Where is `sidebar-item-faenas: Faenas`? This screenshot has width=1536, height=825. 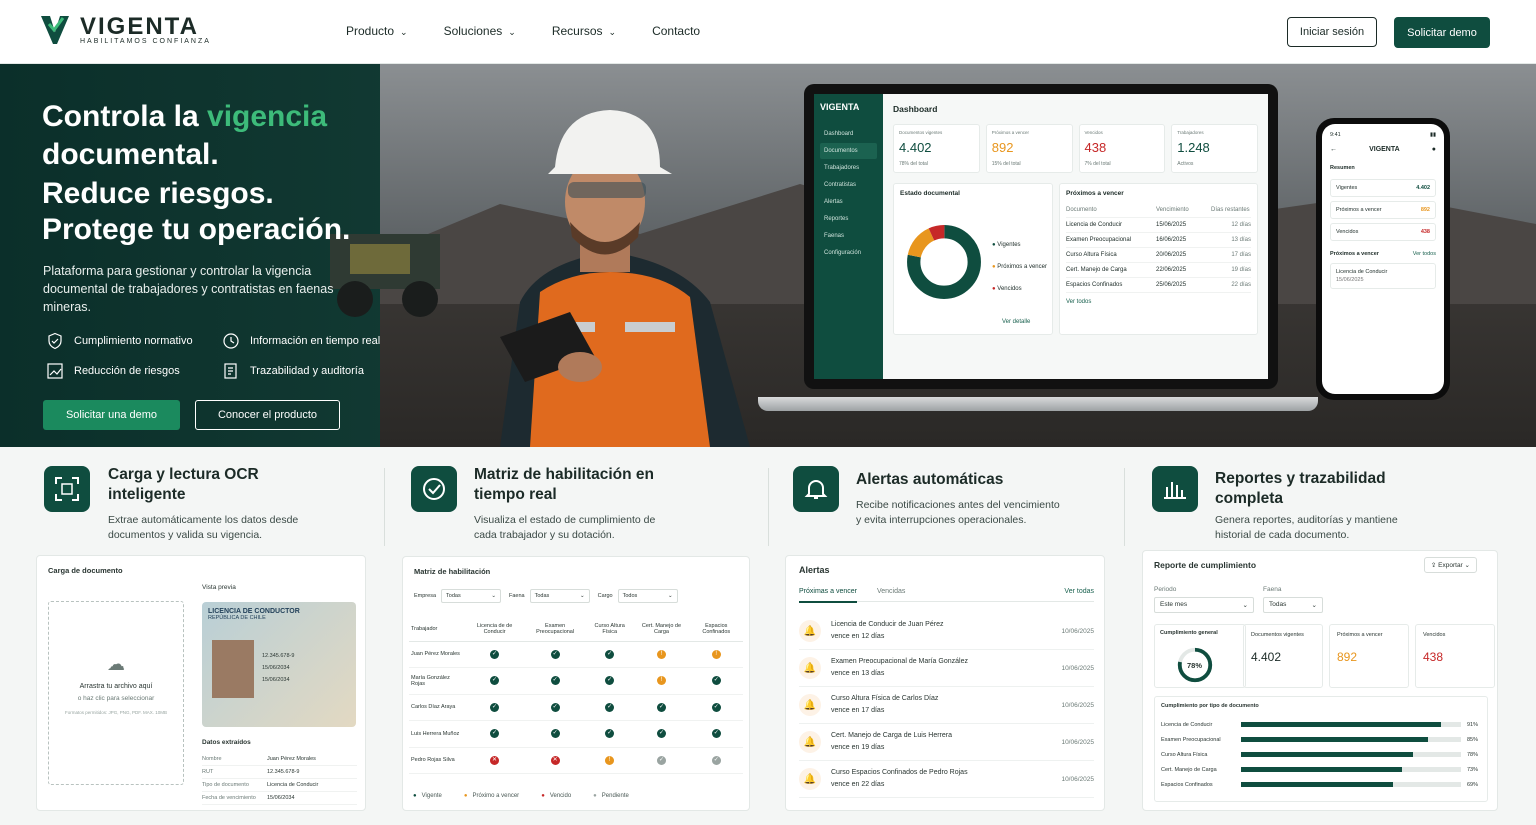 sidebar-item-faenas: Faenas is located at coordinates (848, 236).